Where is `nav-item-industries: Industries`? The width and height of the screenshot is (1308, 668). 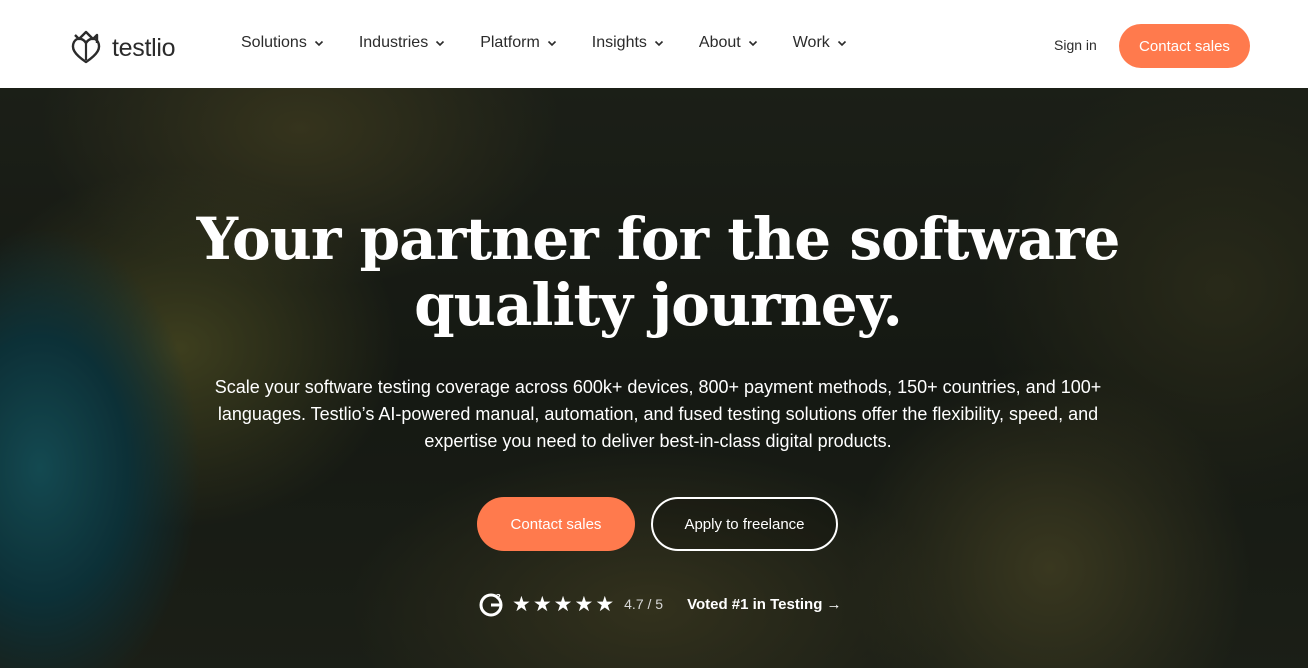 nav-item-industries: Industries is located at coordinates (402, 43).